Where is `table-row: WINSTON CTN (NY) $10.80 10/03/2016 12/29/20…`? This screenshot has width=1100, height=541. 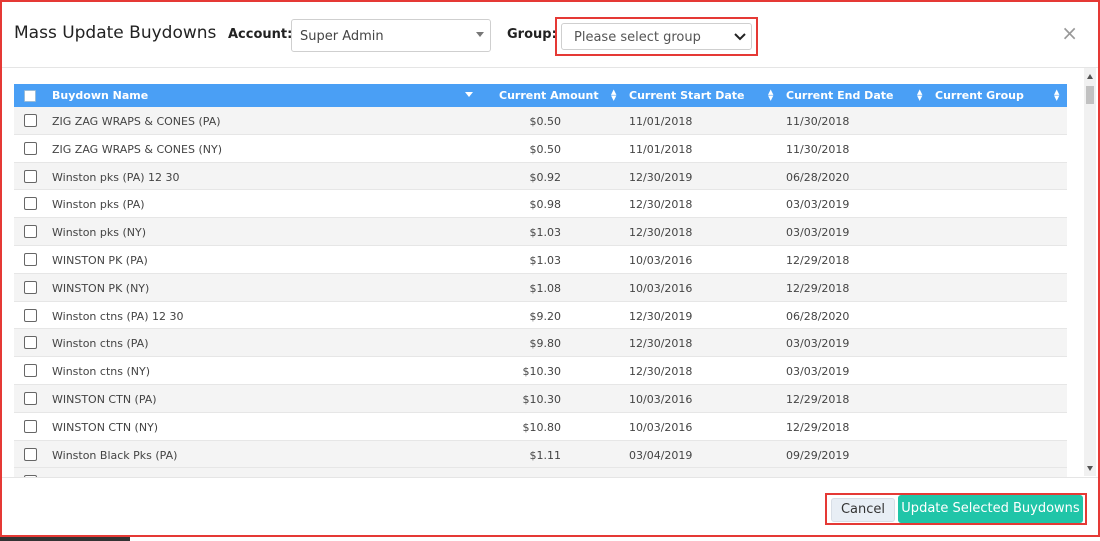
table-row: WINSTON CTN (NY) $10.80 10/03/2016 12/29/20… is located at coordinates (540, 427).